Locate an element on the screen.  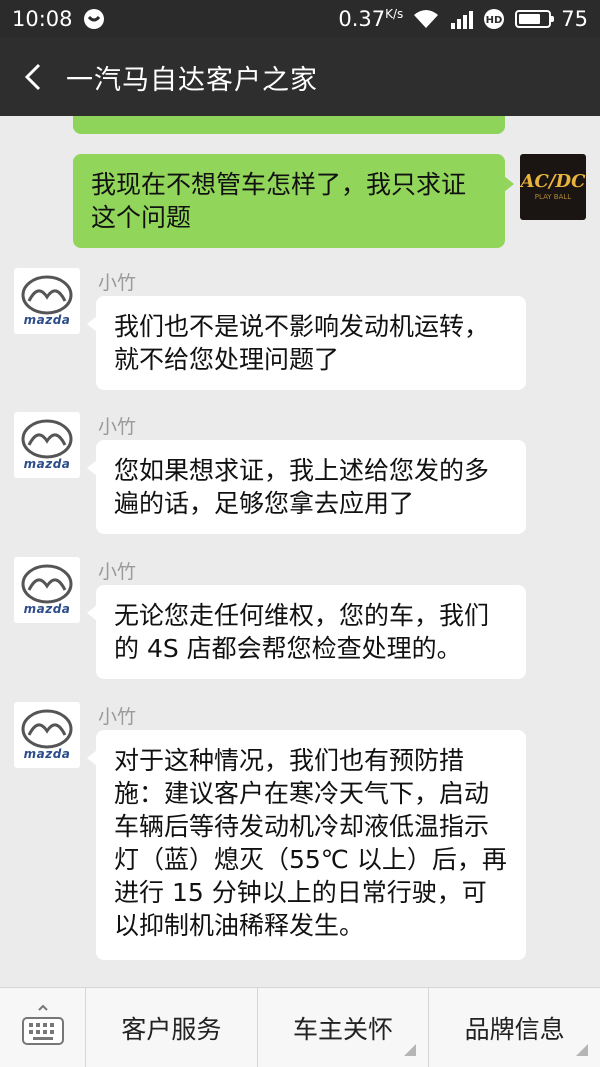
back-arrow-icon is located at coordinates (32, 77).